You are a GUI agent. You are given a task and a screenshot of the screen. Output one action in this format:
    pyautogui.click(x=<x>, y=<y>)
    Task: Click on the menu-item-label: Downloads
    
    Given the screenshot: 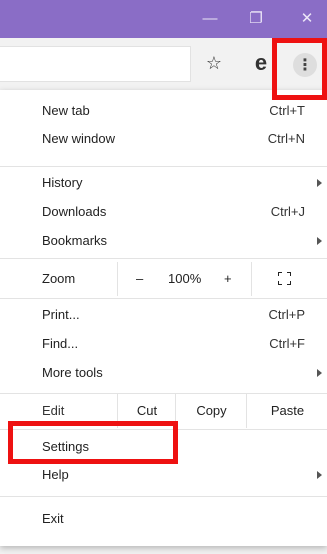 What is the action you would take?
    pyautogui.click(x=74, y=211)
    